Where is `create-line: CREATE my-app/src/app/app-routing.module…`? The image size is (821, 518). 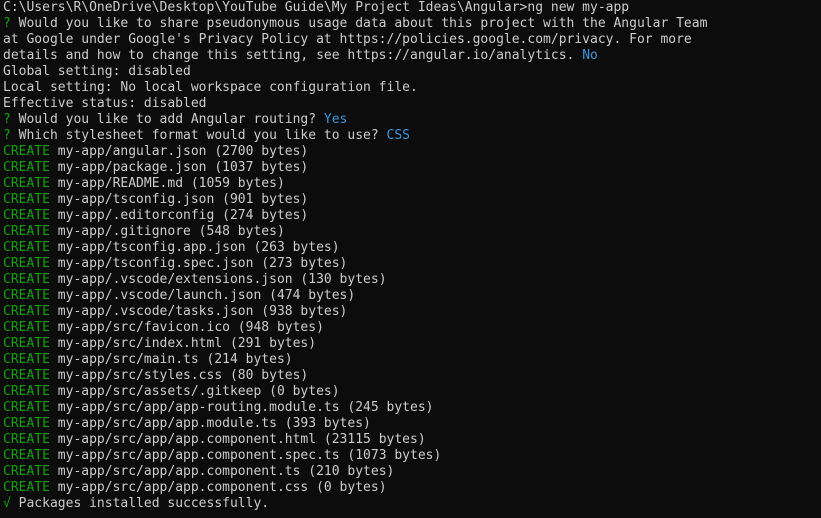 create-line: CREATE my-app/src/app/app-routing.module… is located at coordinates (412, 408).